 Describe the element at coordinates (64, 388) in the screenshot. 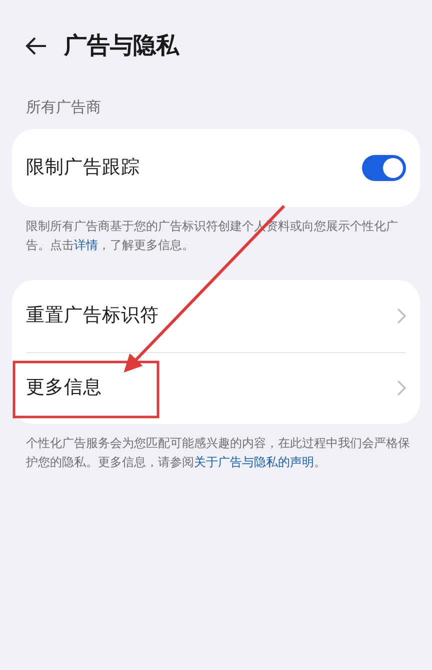

I see `setting-label: 更多信息` at that location.